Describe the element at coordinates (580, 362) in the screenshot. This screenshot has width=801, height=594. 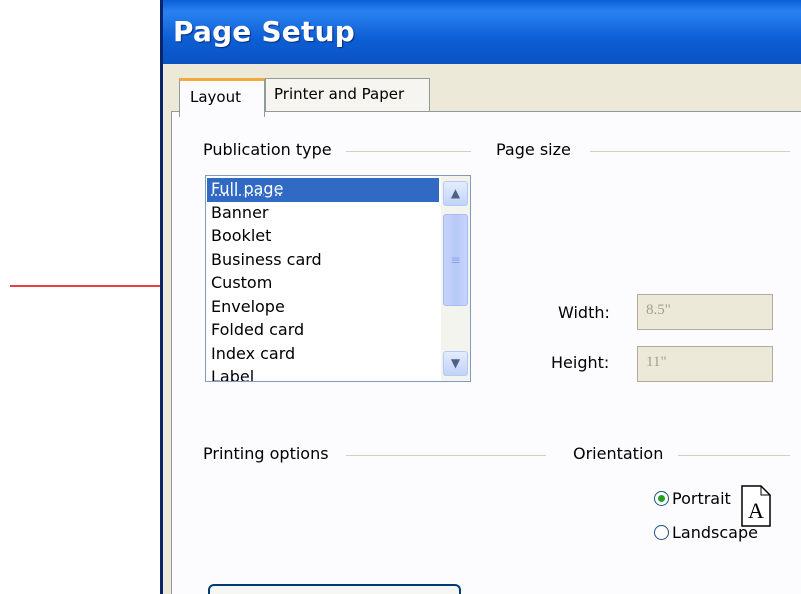
I see `height-label: Height:` at that location.